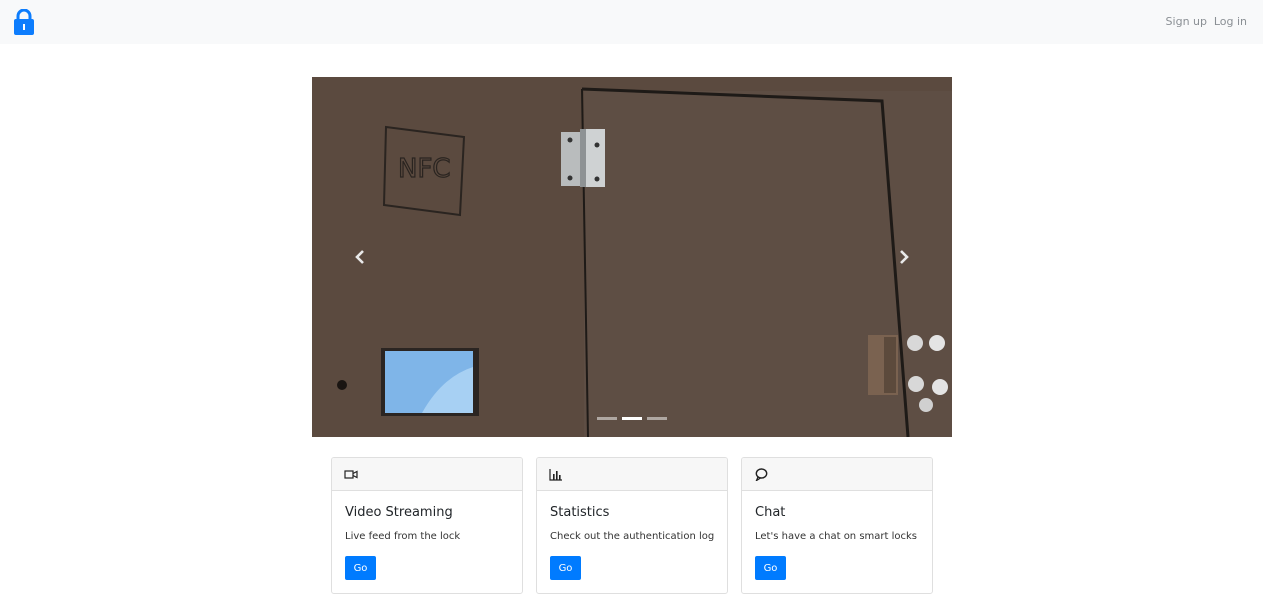  I want to click on card-text: Live feed from the lock, so click(403, 536).